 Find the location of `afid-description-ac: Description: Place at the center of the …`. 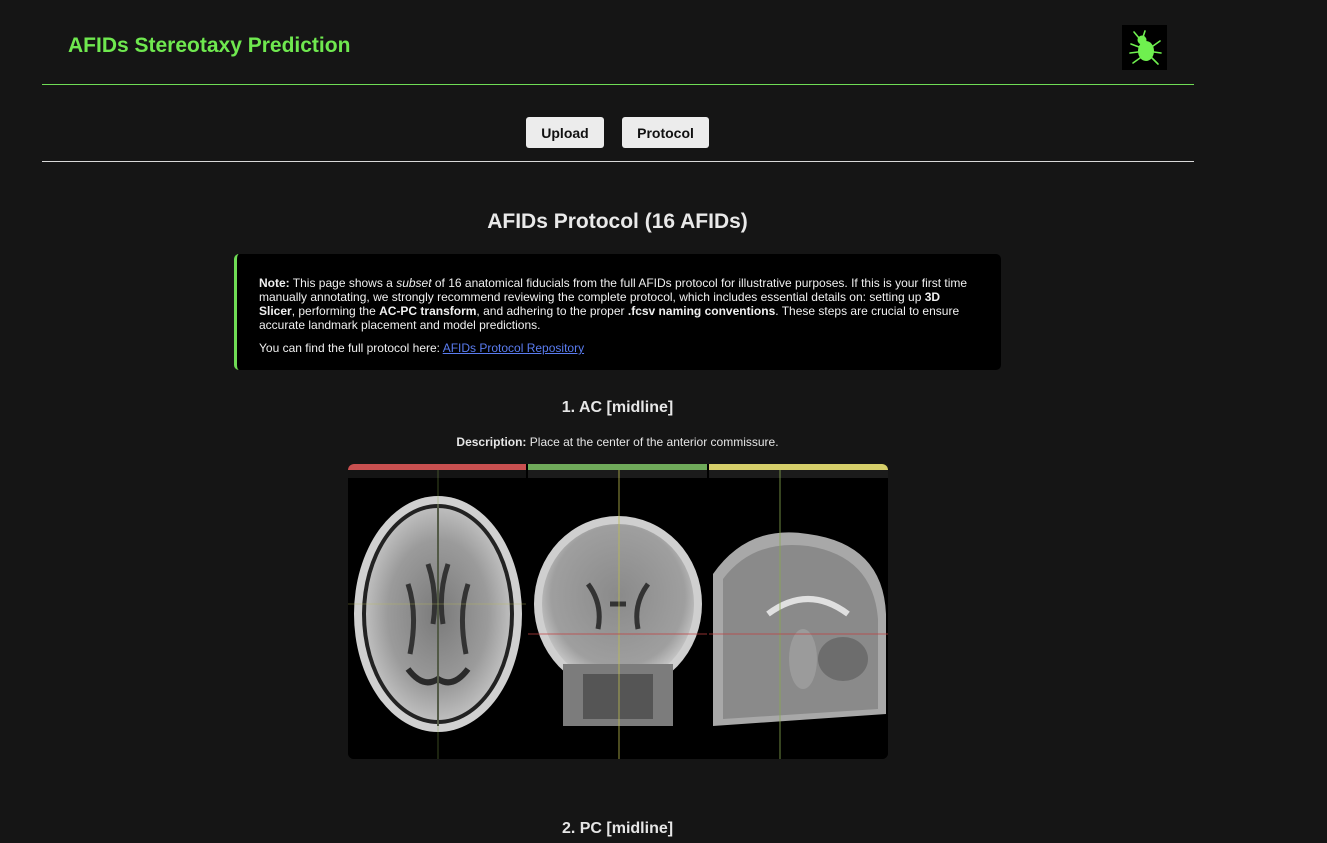

afid-description-ac: Description: Place at the center of the … is located at coordinates (617, 442).